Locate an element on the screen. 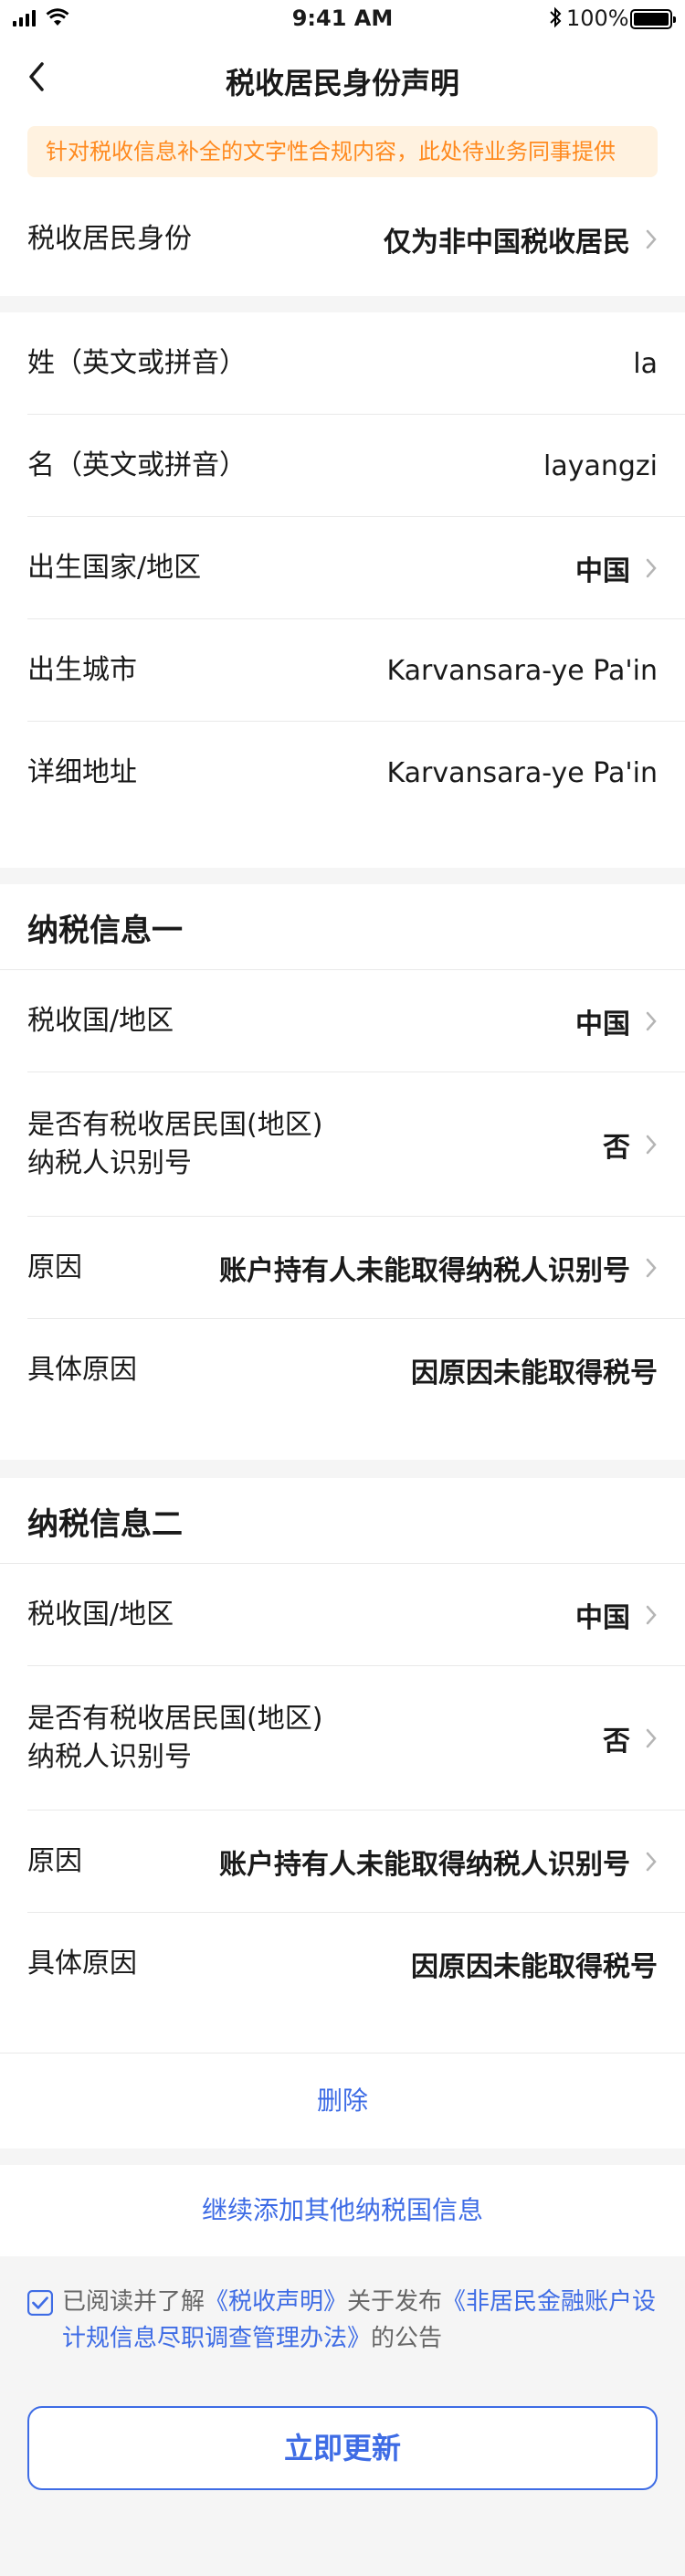  birth-city-label: 出生城市 is located at coordinates (82, 670).